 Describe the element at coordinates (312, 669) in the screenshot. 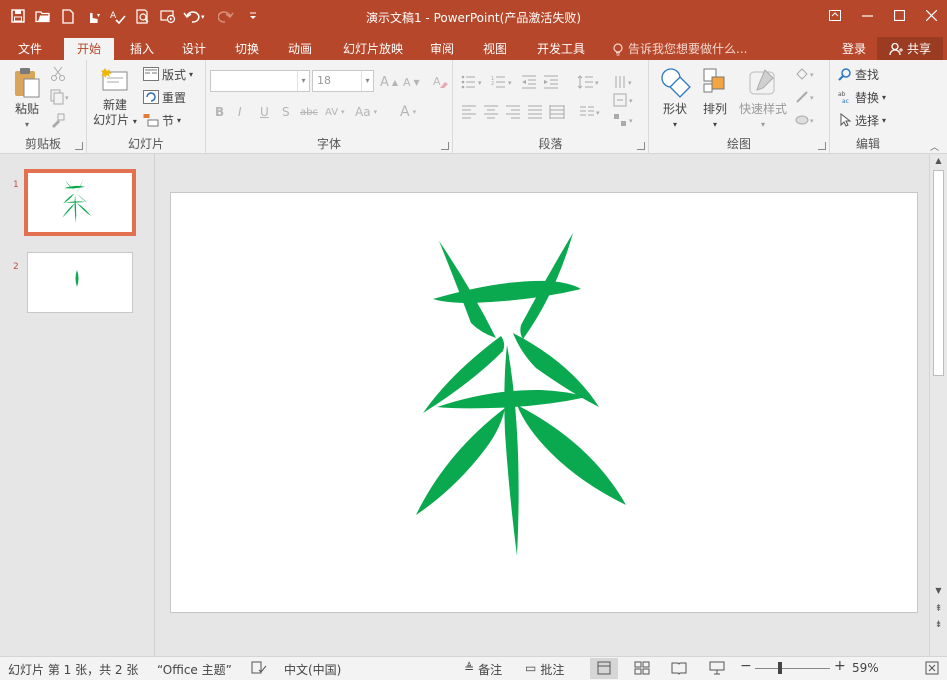

I see `language-status: 中文(中国)` at that location.